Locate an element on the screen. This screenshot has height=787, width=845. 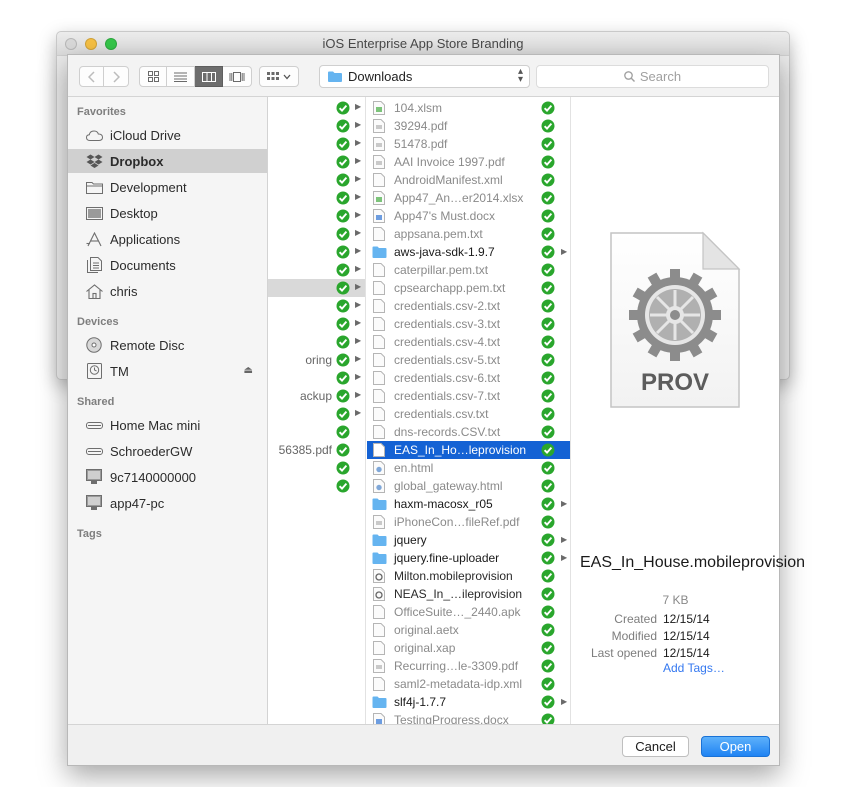
provision-icon is located at coordinates (379, 594).